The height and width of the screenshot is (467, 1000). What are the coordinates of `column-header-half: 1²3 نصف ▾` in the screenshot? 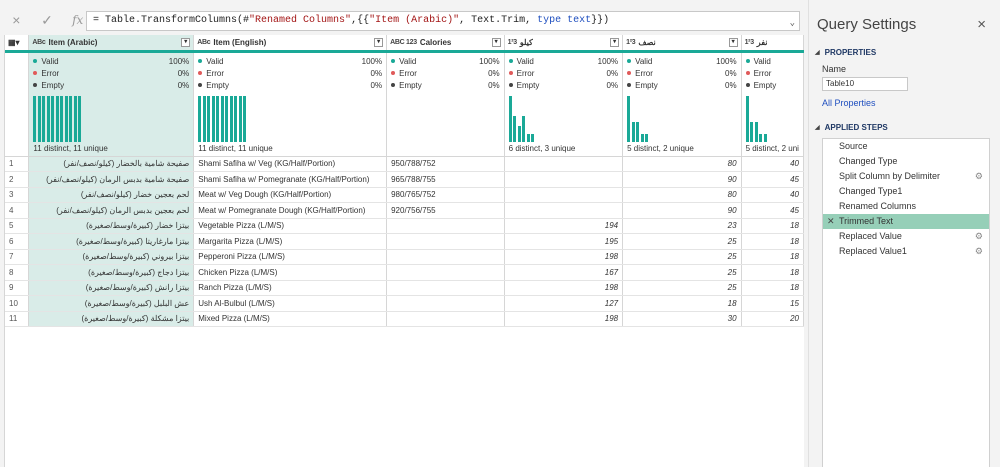 It's located at (682, 44).